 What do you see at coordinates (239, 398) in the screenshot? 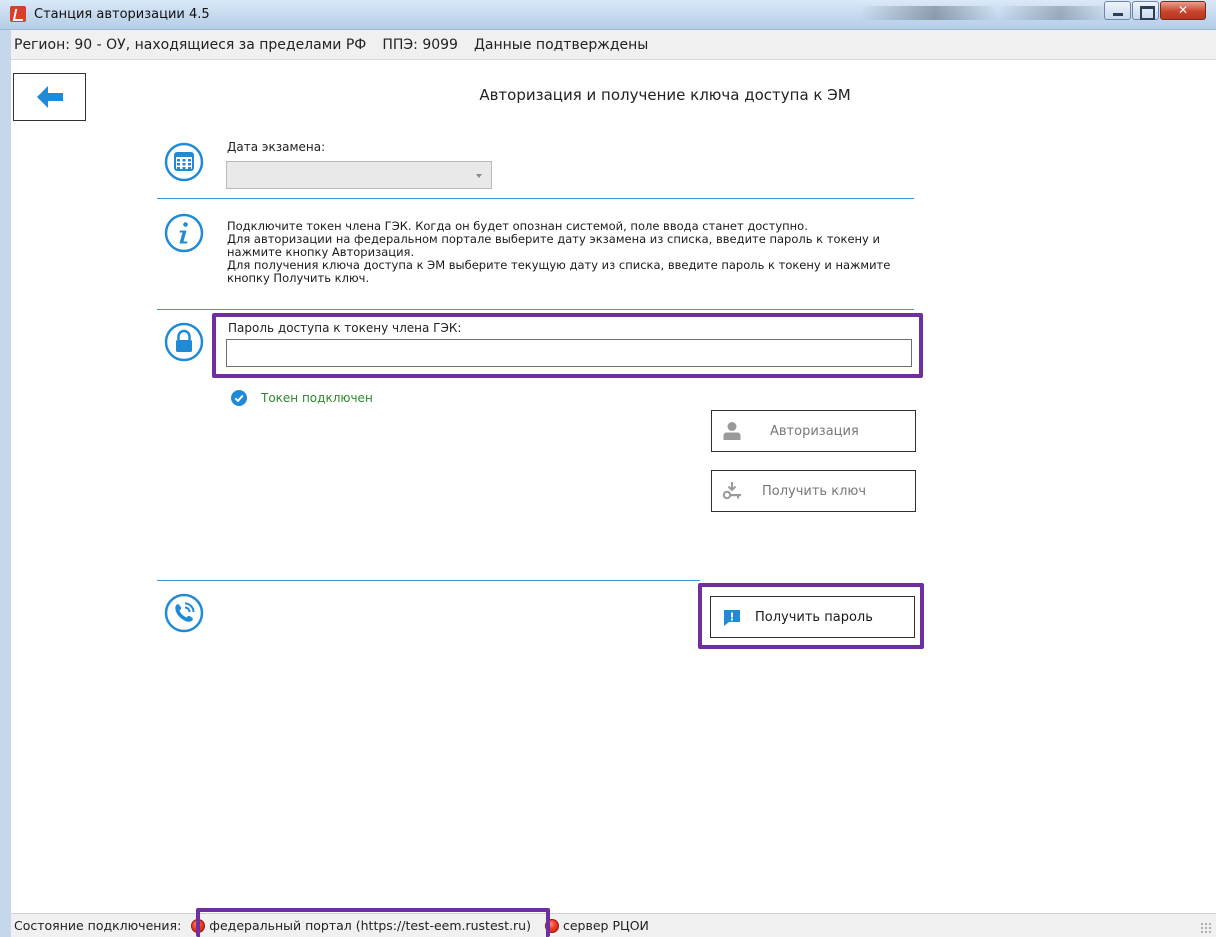
I see `check-circle-icon` at bounding box center [239, 398].